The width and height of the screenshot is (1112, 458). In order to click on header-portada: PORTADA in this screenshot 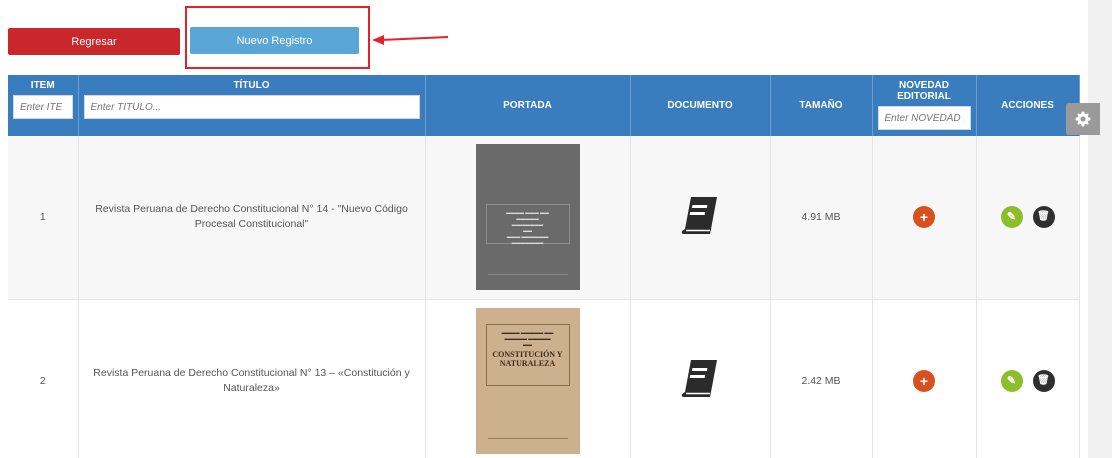, I will do `click(528, 105)`.